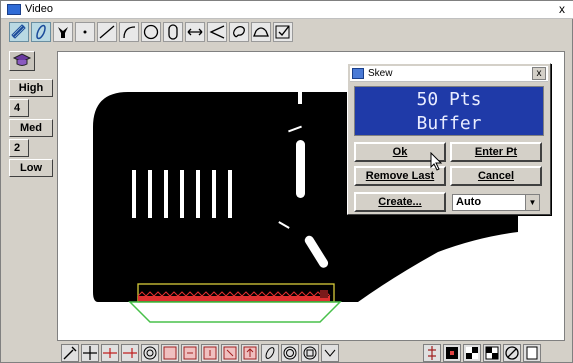  I want to click on window-close-button: x, so click(562, 9).